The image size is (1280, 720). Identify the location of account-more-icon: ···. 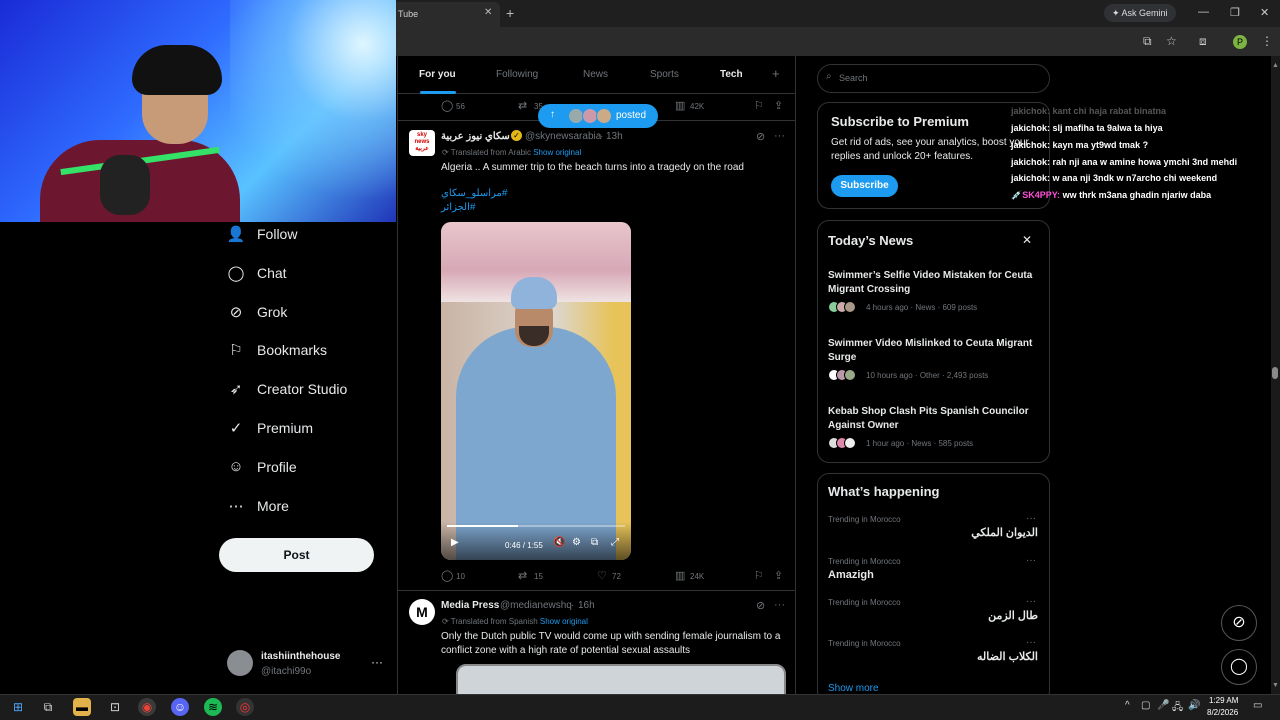
(377, 662).